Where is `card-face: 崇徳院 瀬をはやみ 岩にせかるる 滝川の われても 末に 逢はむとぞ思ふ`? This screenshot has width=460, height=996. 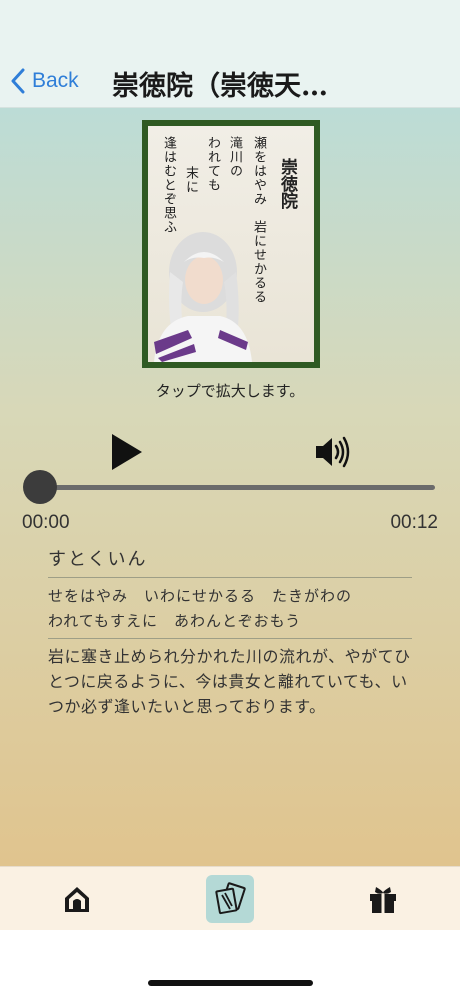
card-face: 崇徳院 瀬をはやみ 岩にせかるる 滝川の われても 末に 逢はむとぞ思ふ is located at coordinates (231, 244).